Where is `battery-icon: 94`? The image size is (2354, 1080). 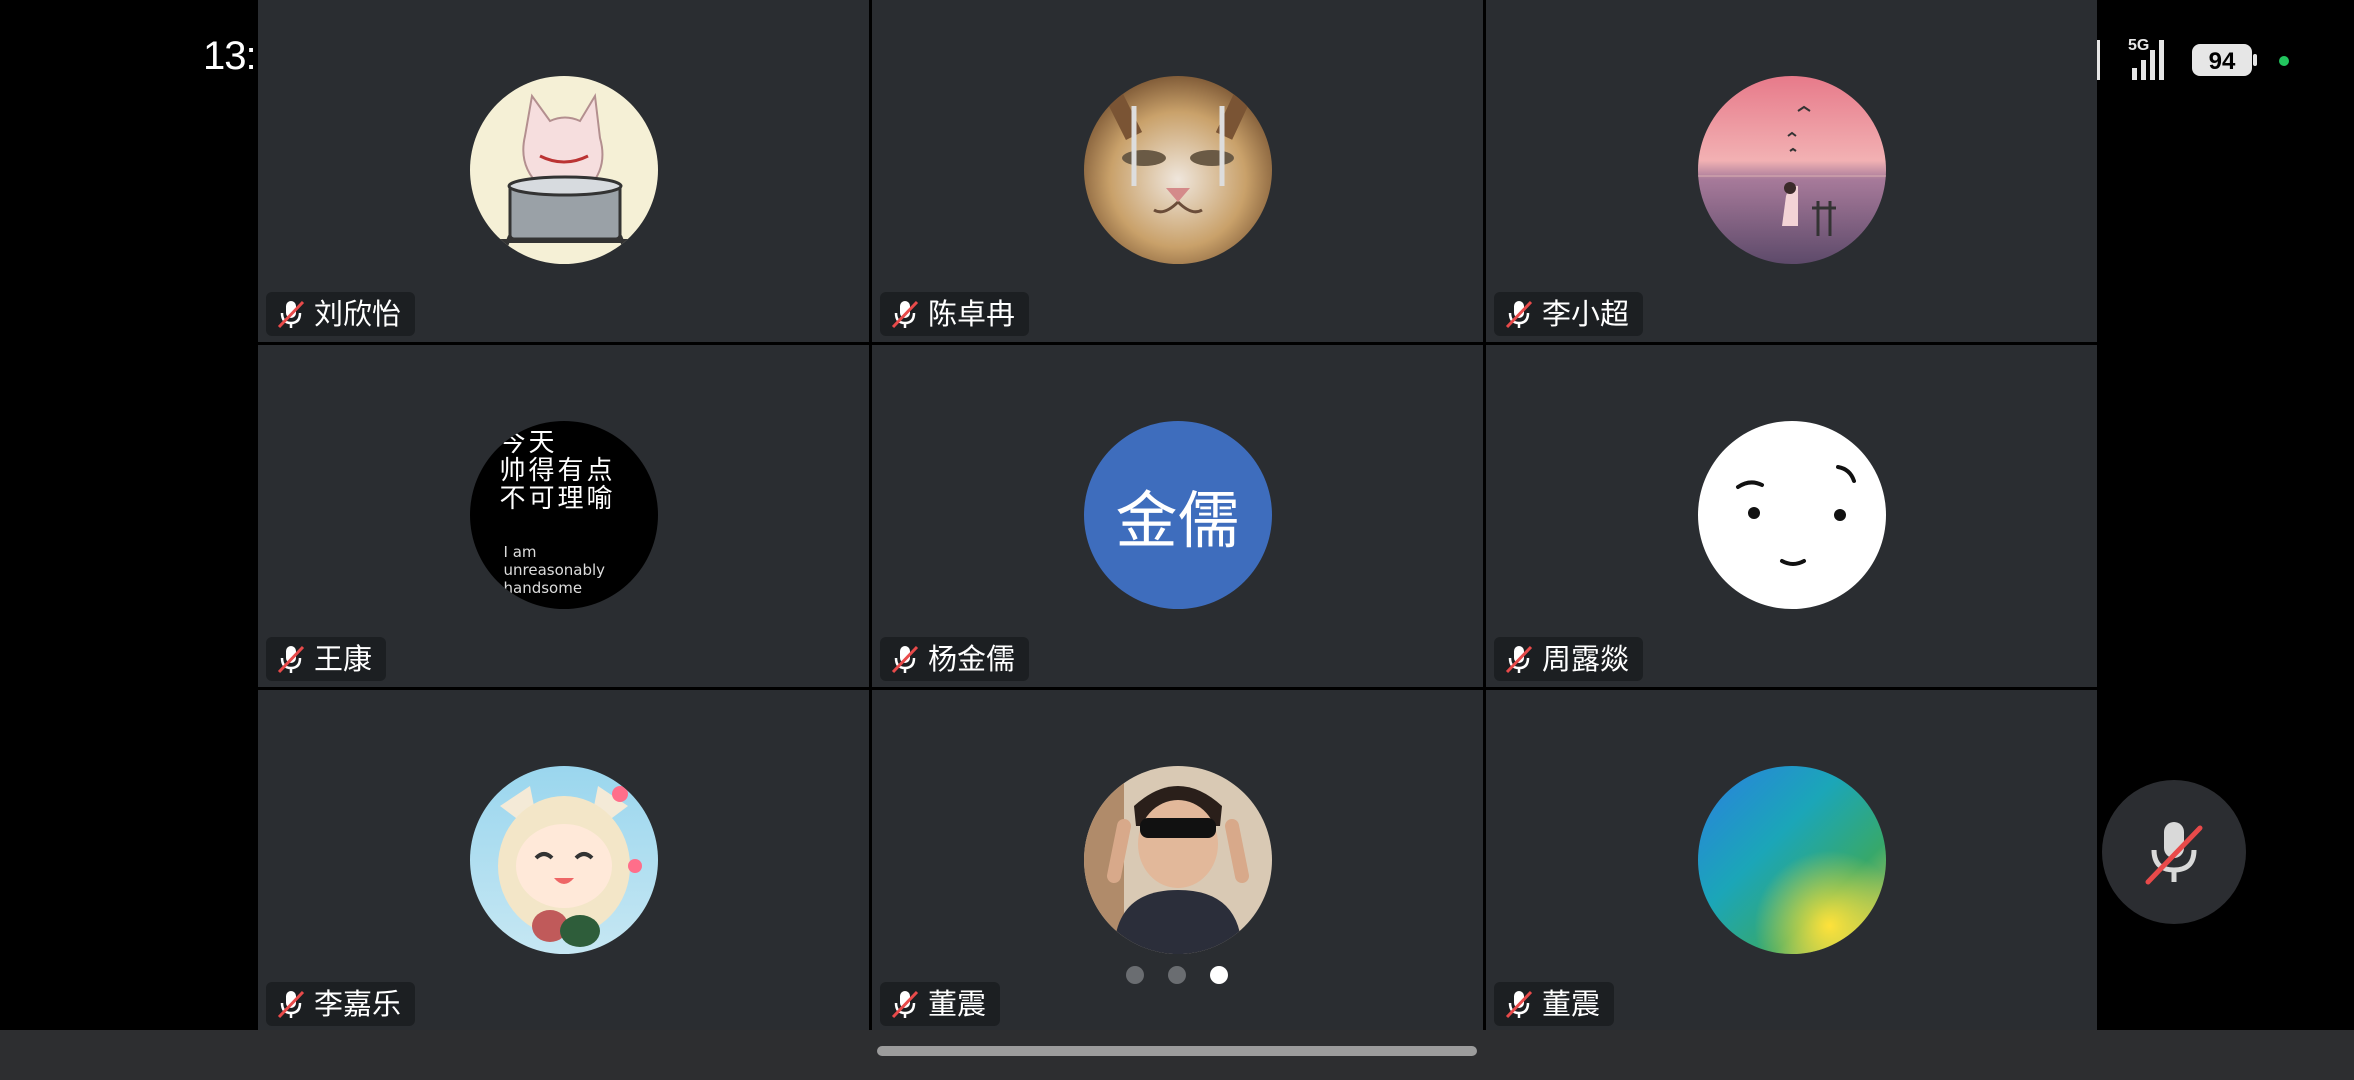
battery-icon: 94 is located at coordinates (2224, 60).